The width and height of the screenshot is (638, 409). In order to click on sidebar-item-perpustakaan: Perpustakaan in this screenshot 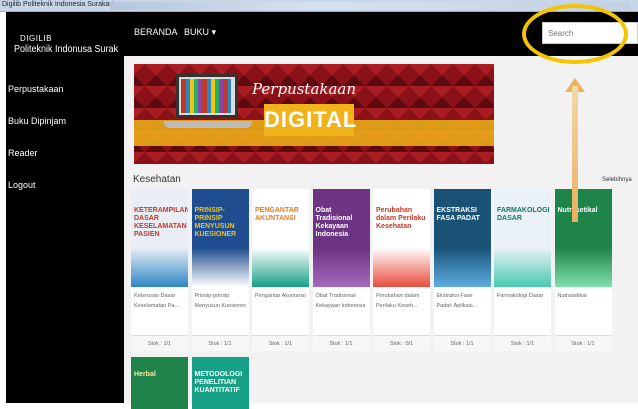, I will do `click(36, 89)`.